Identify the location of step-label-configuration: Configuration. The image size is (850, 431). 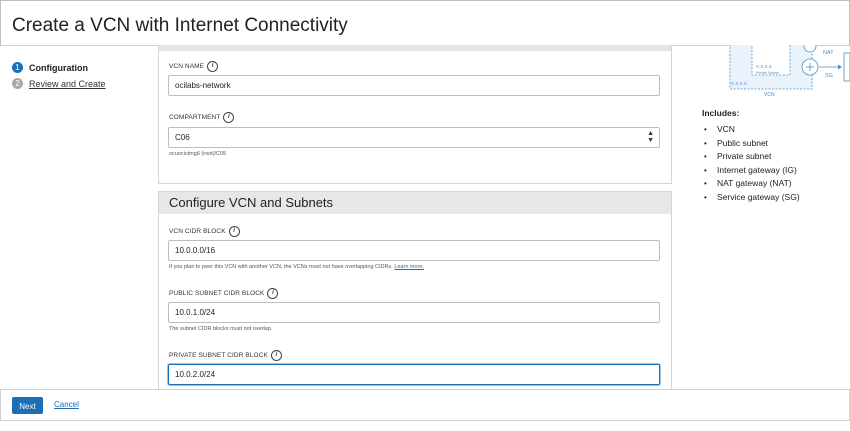
(58, 67).